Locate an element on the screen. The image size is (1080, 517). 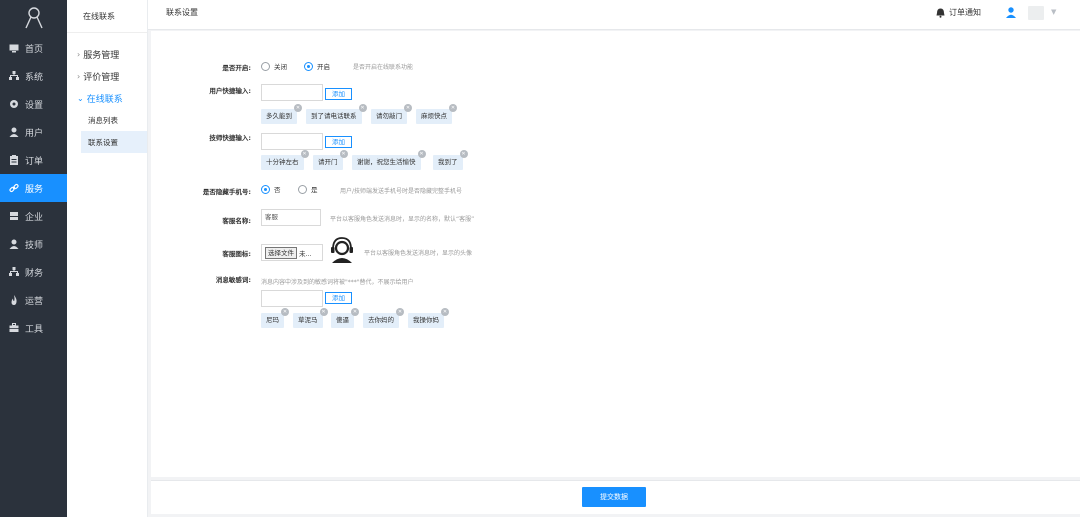
service-icon-hint: 平台以客服角色发送消息时，显示的头像 is located at coordinates (418, 253).